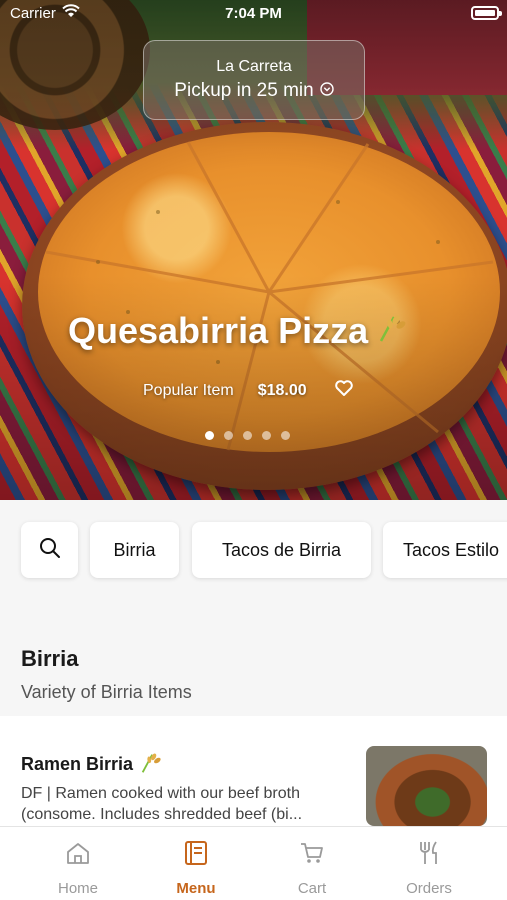  I want to click on tab-cart: Cart, so click(312, 868).